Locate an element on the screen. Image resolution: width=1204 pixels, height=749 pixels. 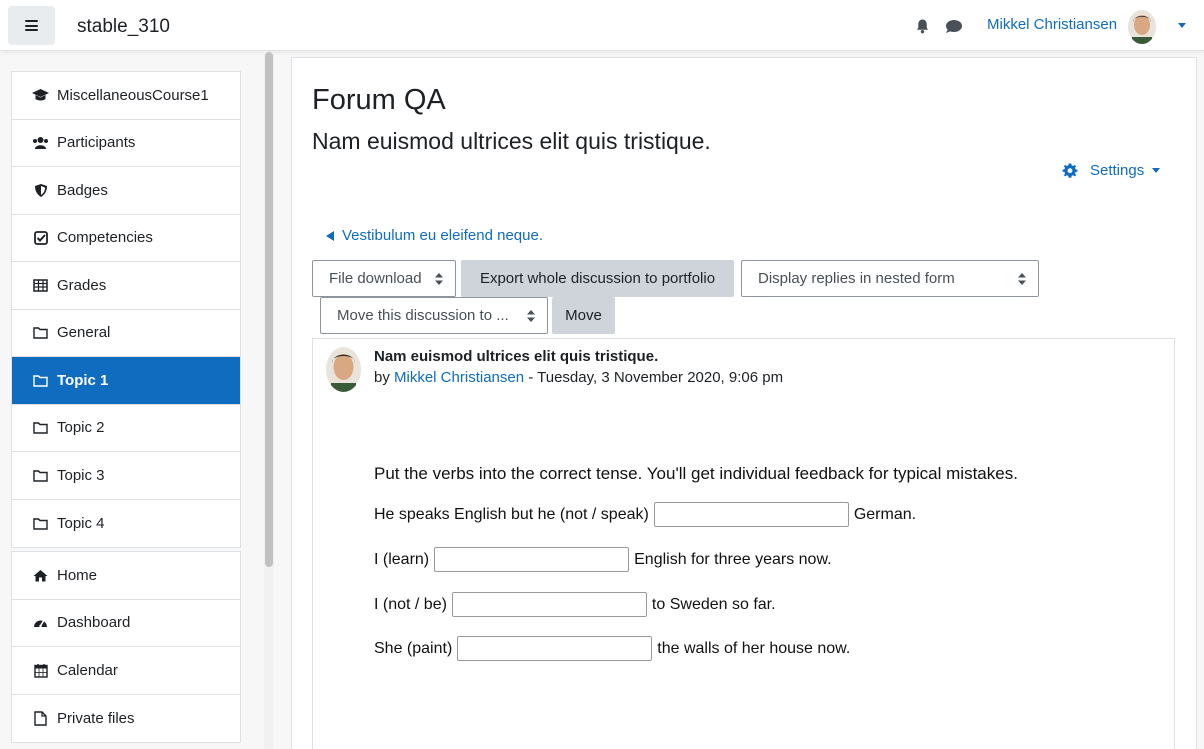
sidebar-item-participants: Participants is located at coordinates (126, 143).